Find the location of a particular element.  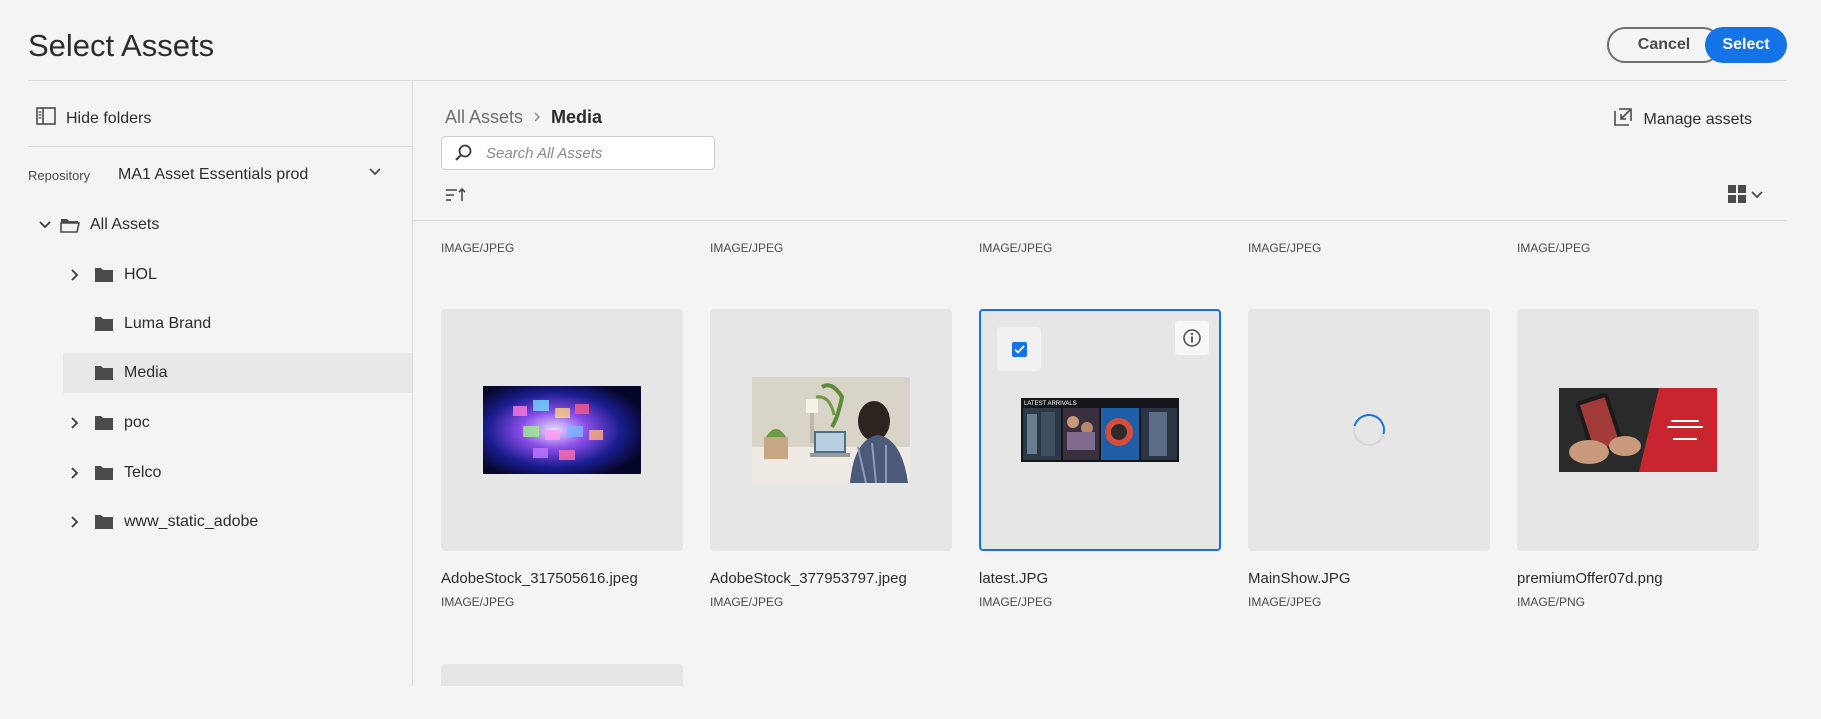

asset-name: premiumOffer07d.png is located at coordinates (1590, 578).